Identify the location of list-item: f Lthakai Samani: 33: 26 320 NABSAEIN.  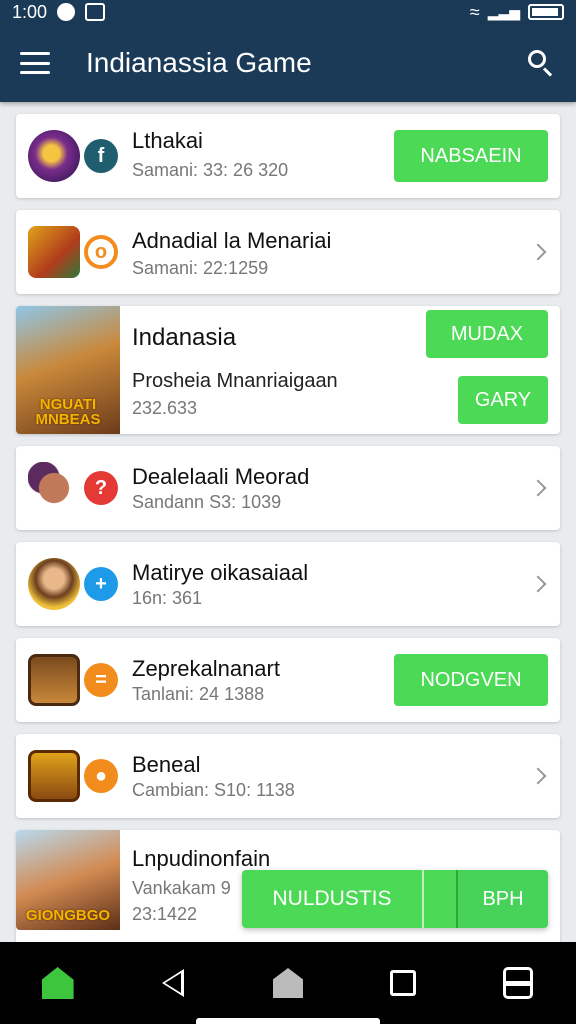
(288, 156).